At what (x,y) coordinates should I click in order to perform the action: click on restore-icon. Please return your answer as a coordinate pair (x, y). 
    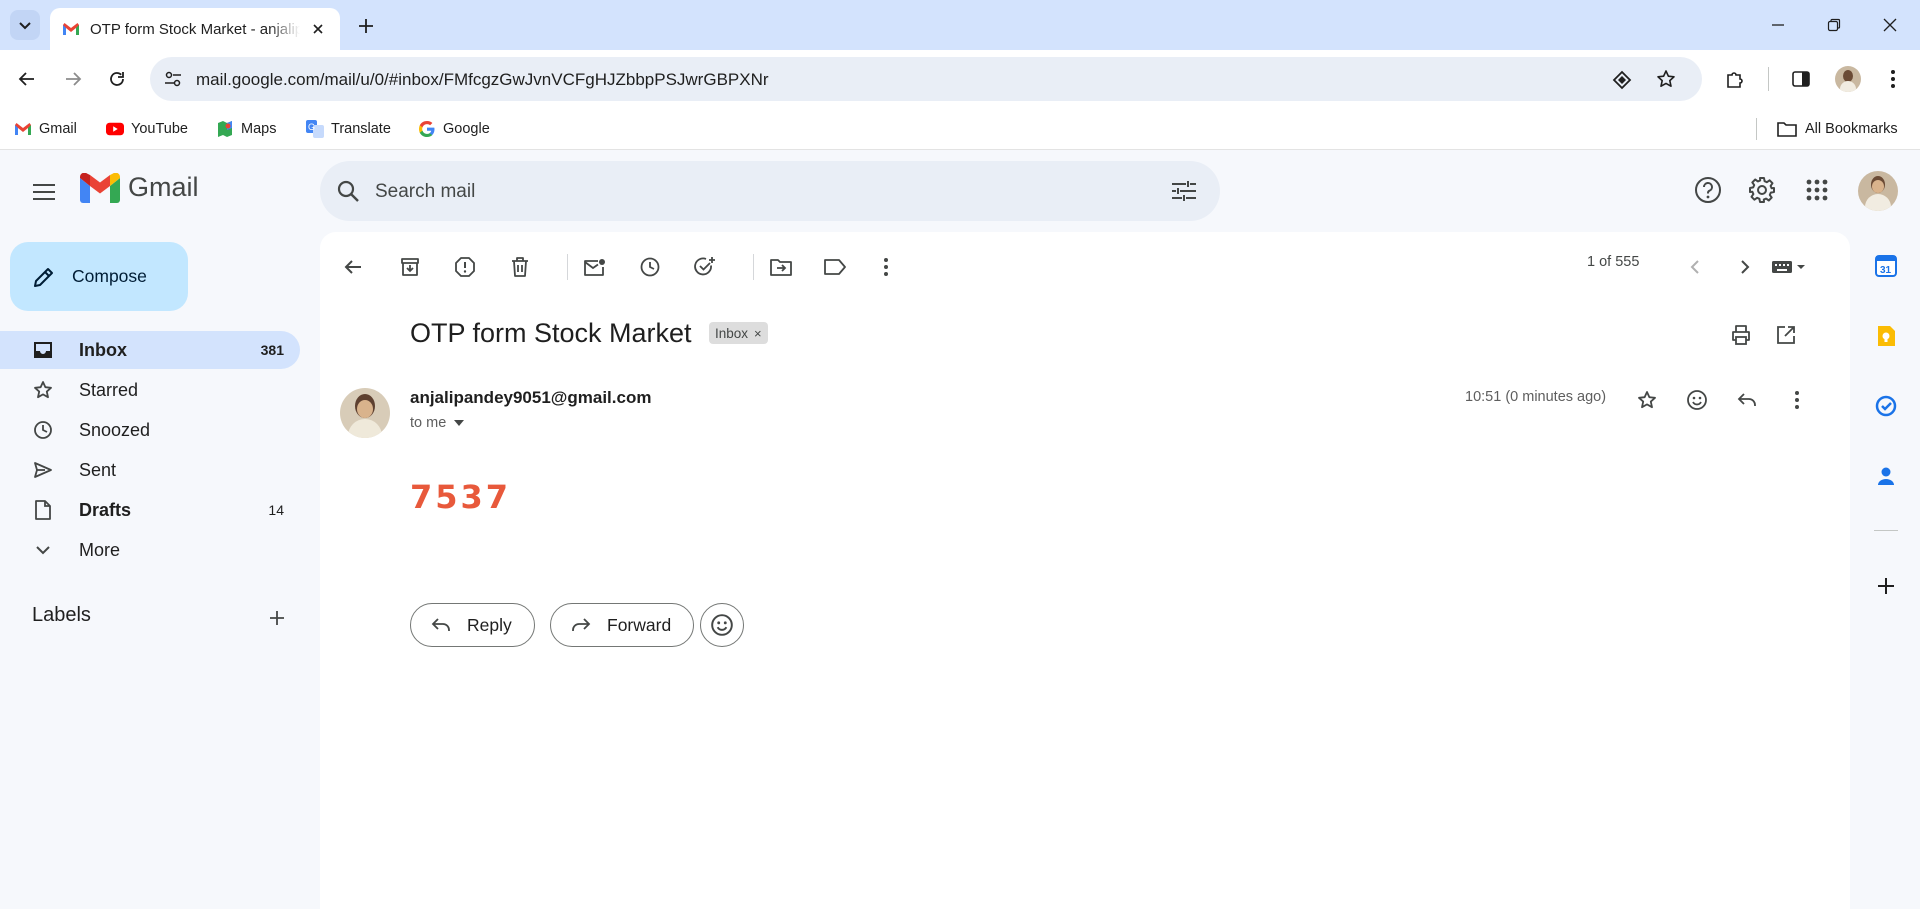
    Looking at the image, I should click on (1834, 25).